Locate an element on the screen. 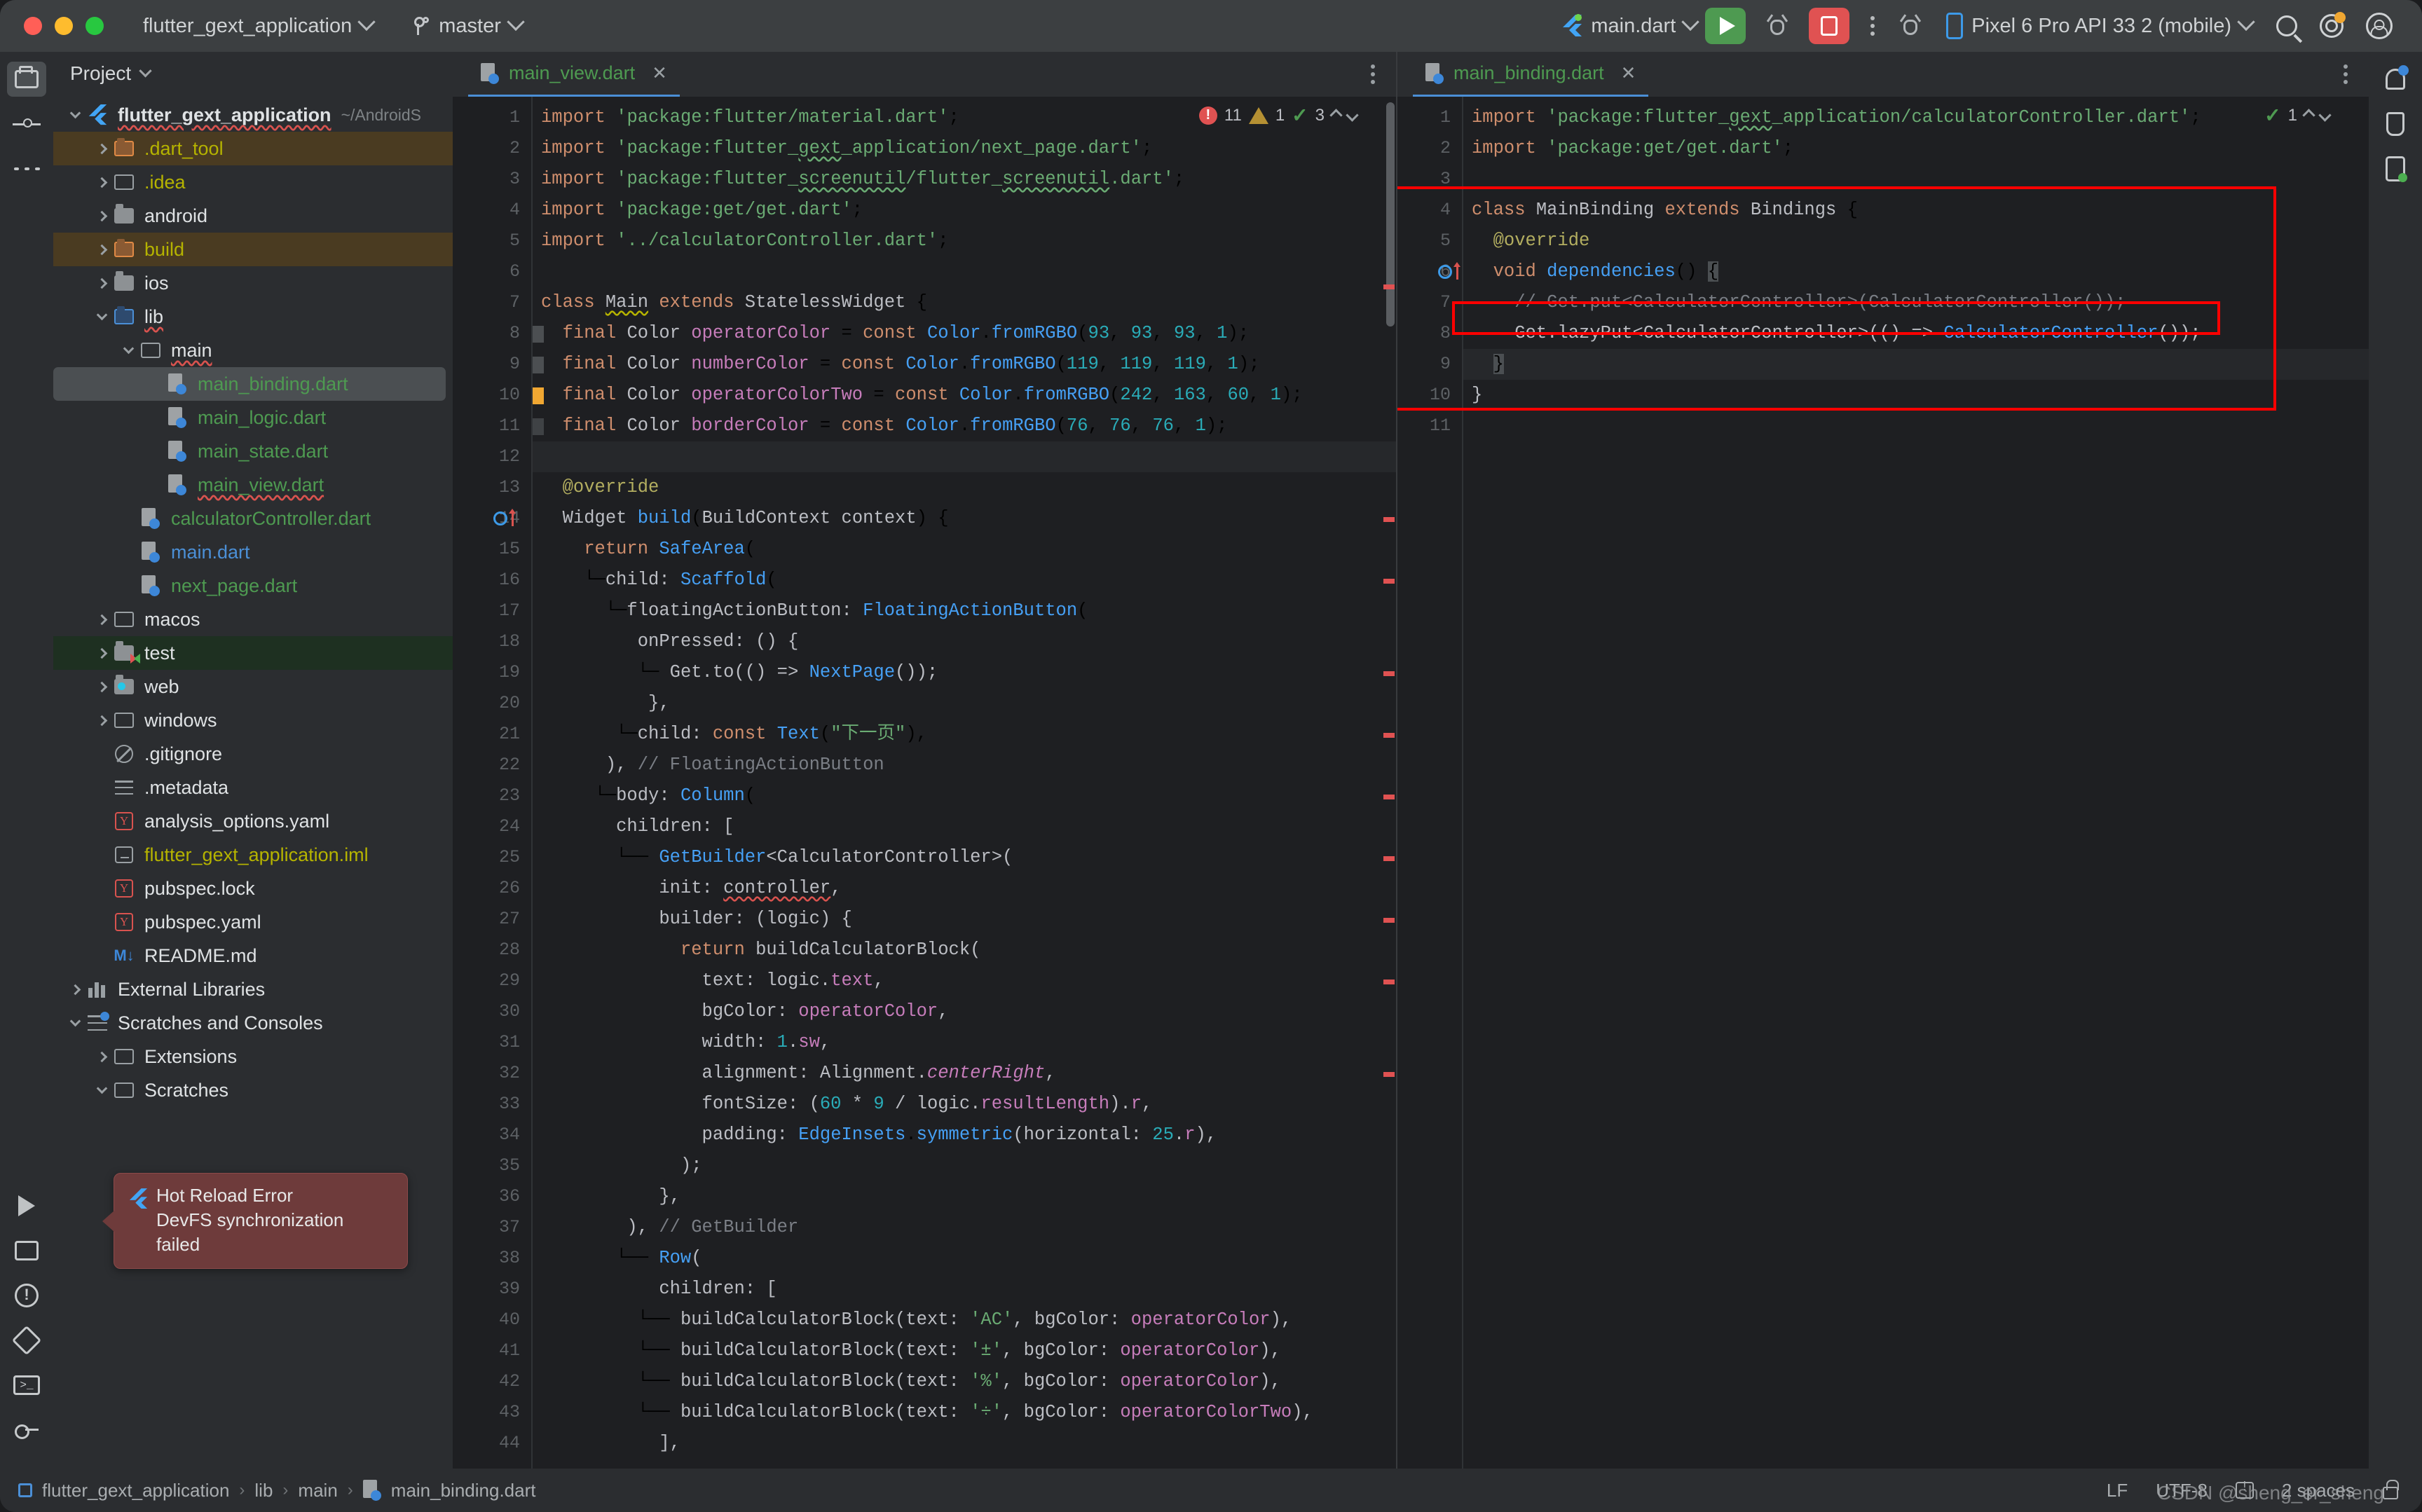  breadcrumb-item: lib is located at coordinates (263, 1490).